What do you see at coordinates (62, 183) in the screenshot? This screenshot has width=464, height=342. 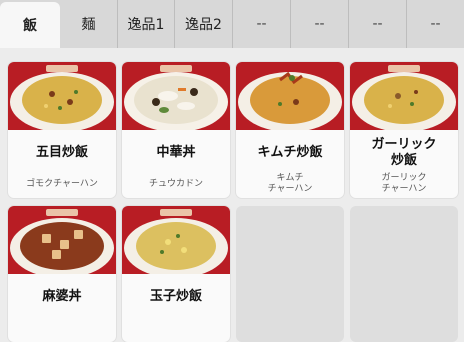 I see `menu-item-reading: ゴモクチャーハン` at bounding box center [62, 183].